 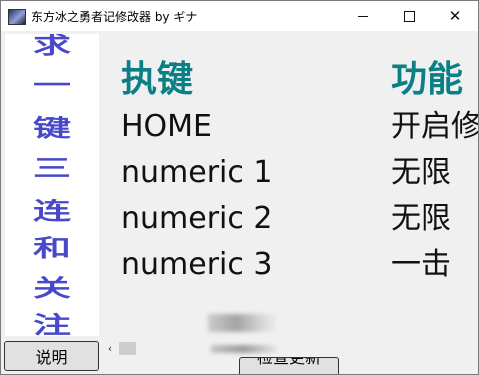 I want to click on hotkey-header: 执键, so click(x=157, y=79).